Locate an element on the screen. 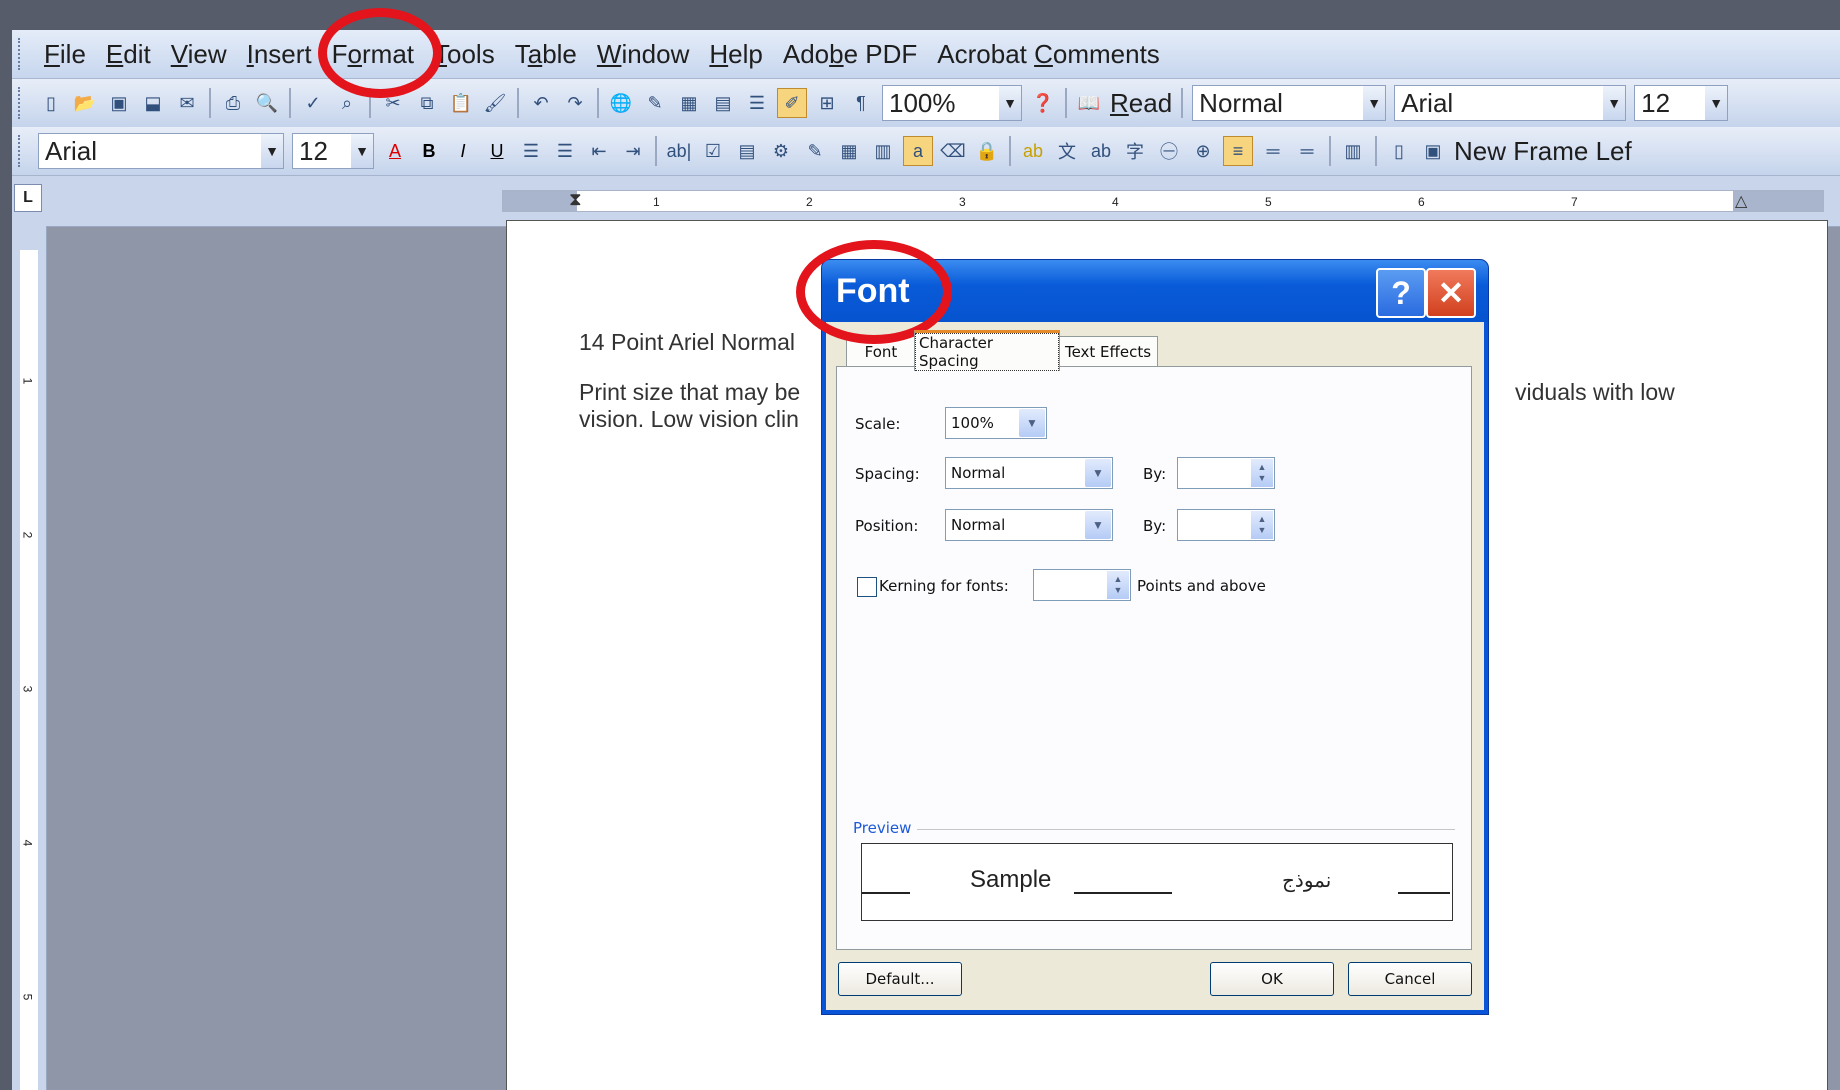  font-size-select-2: 12 ▼ is located at coordinates (333, 151).